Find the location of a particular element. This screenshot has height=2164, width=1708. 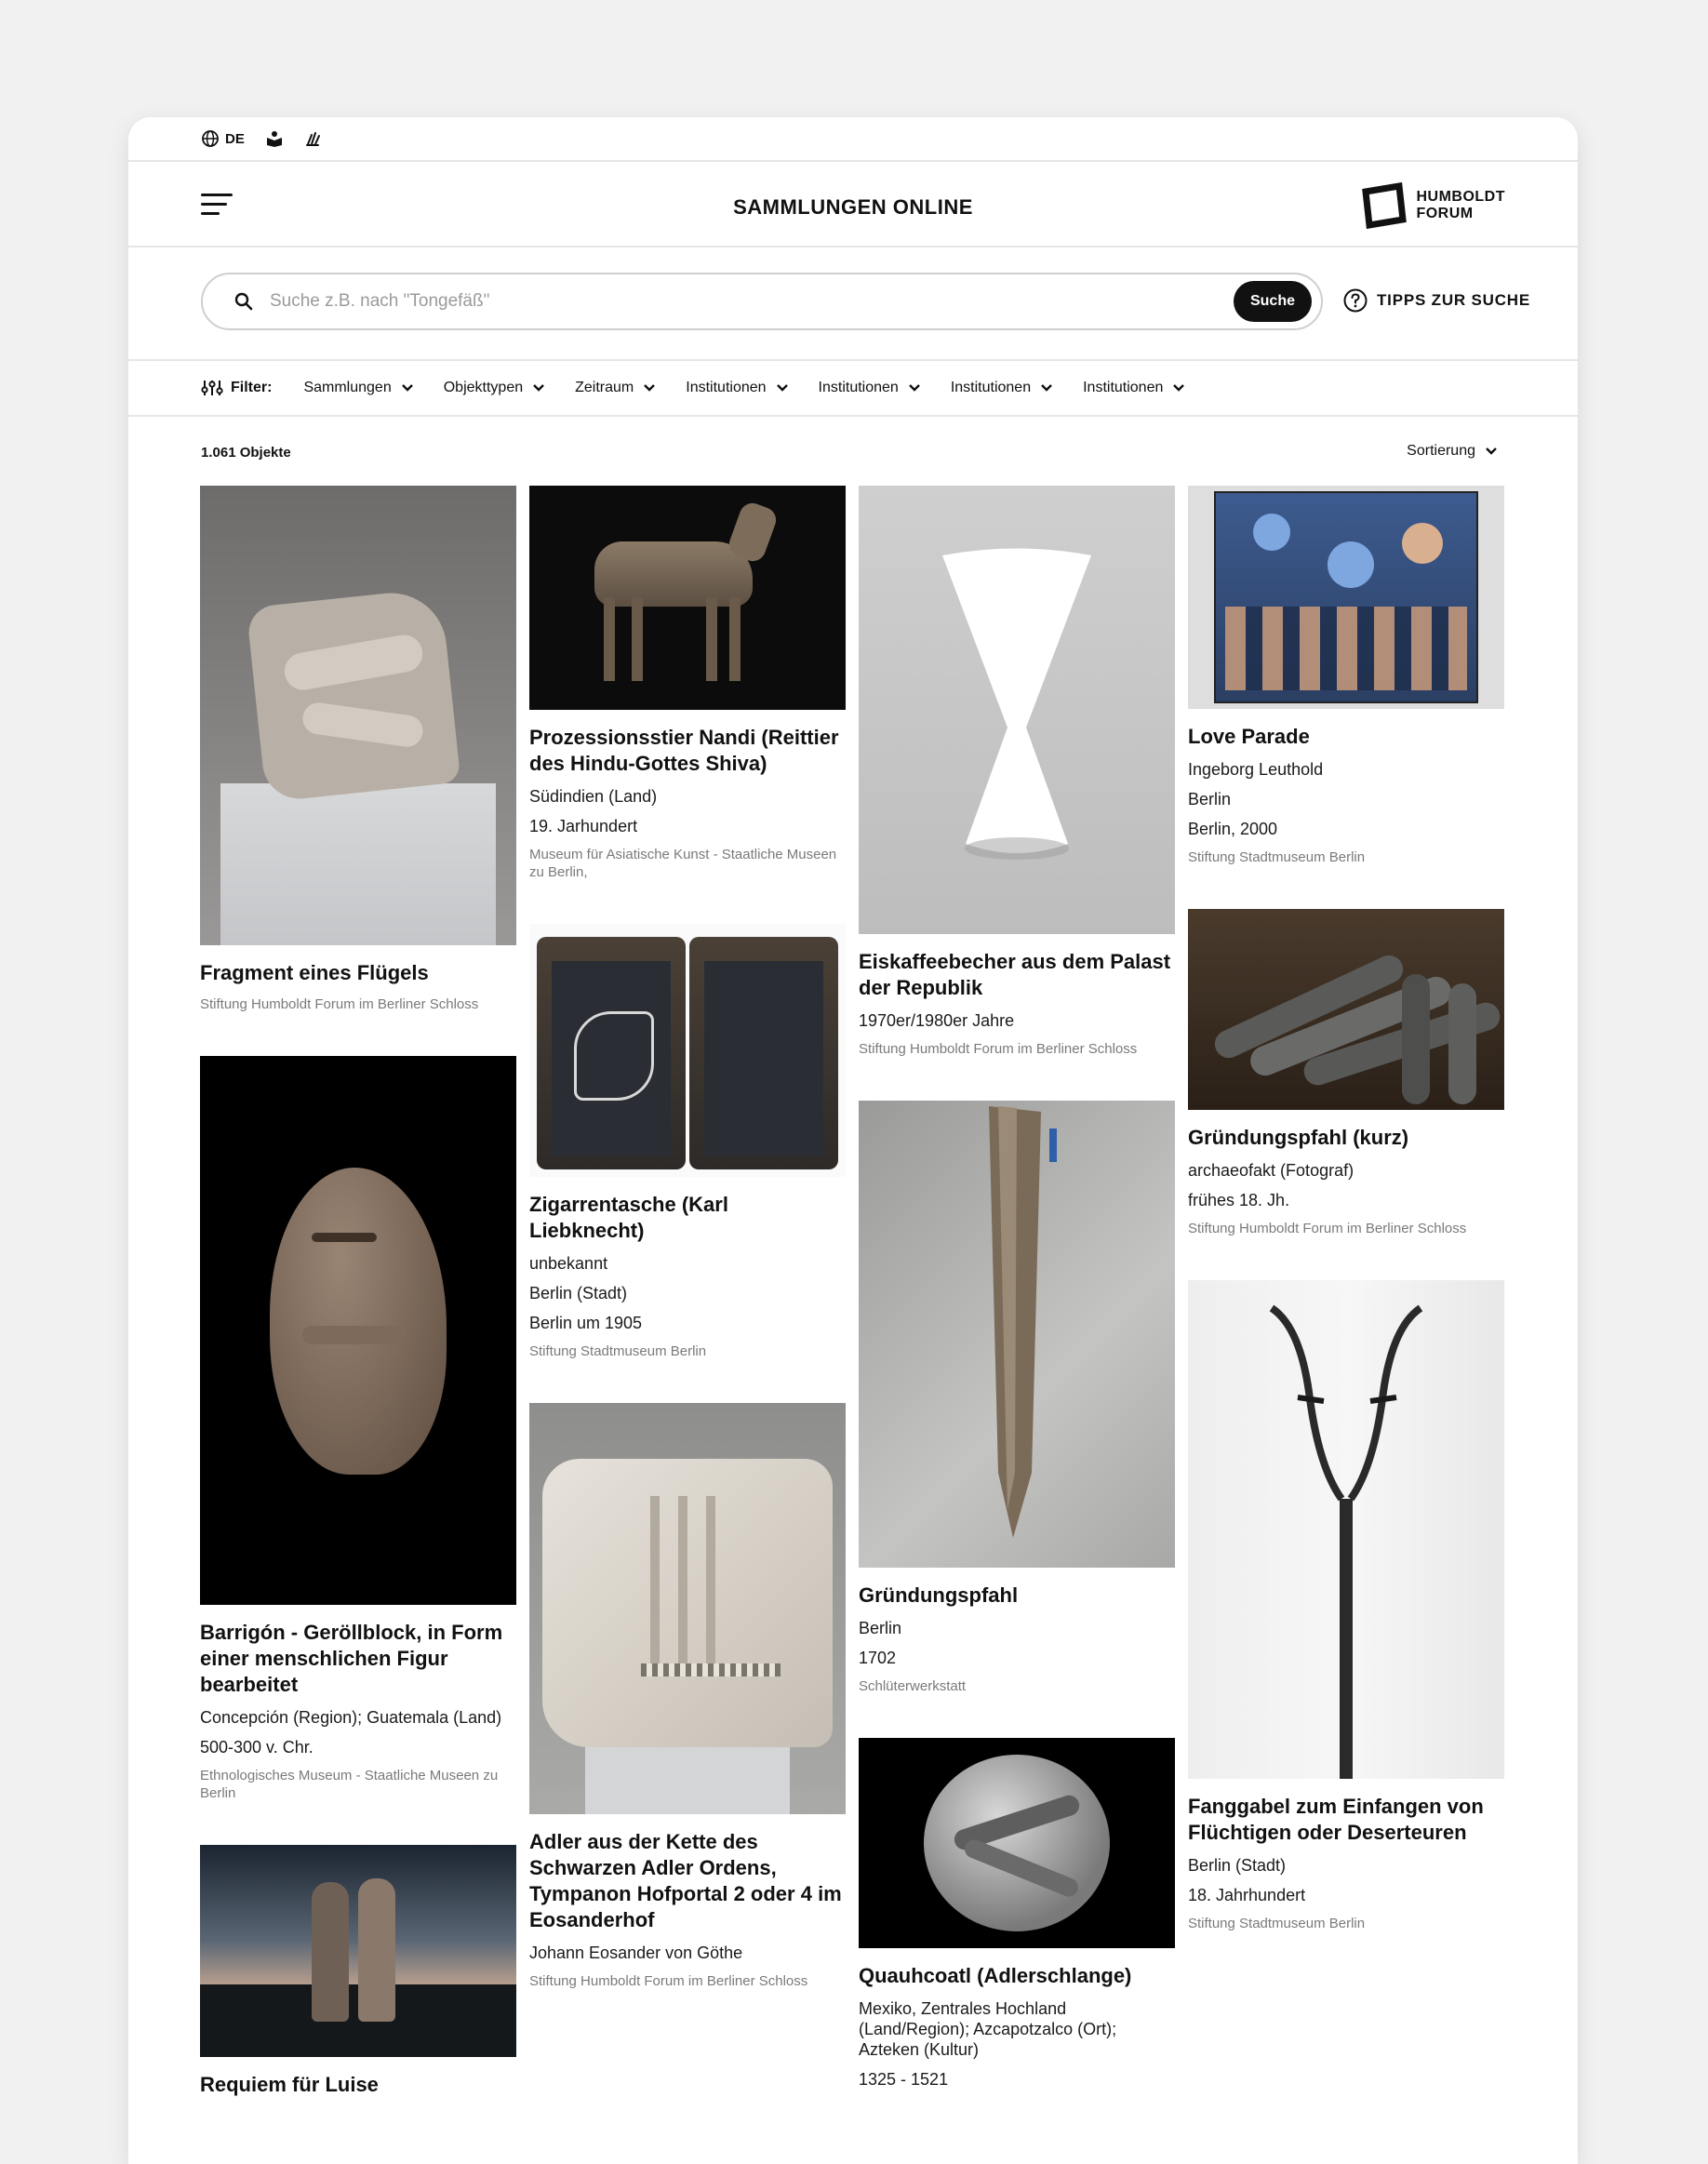

search-tips-link: TIPPS ZUR SUCHE is located at coordinates (1436, 300).